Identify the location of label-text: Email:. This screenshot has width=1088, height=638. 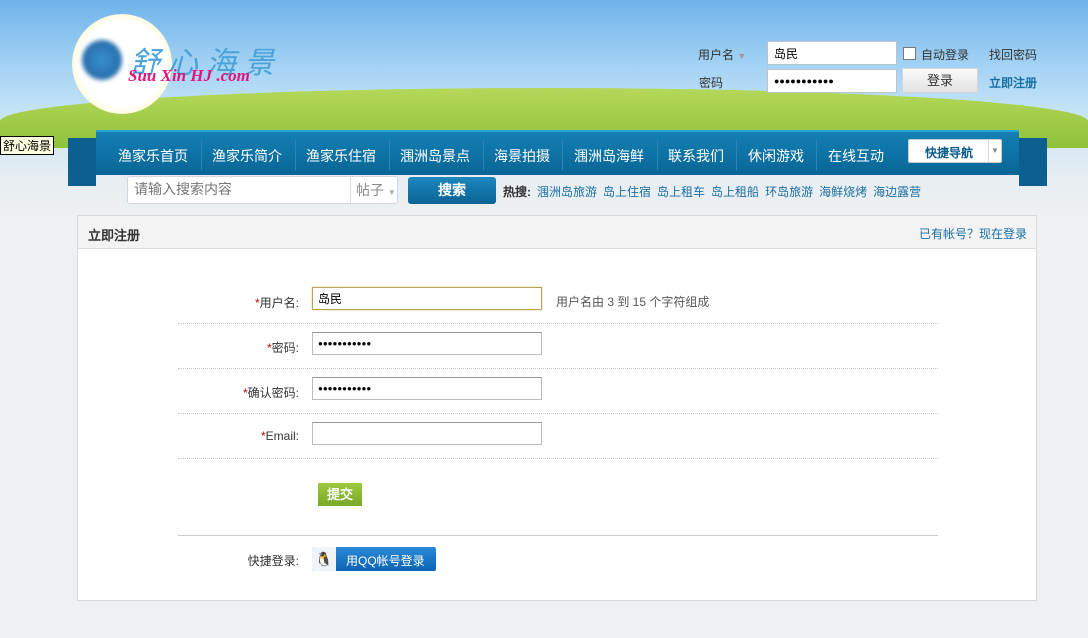
(282, 436).